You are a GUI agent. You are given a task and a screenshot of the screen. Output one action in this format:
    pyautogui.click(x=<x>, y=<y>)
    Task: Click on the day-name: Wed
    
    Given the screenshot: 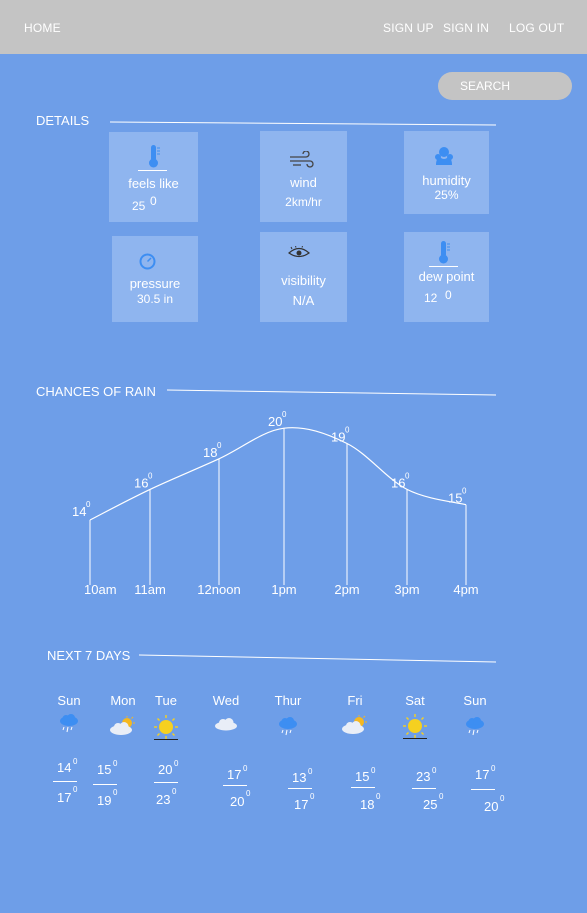 What is the action you would take?
    pyautogui.click(x=226, y=700)
    